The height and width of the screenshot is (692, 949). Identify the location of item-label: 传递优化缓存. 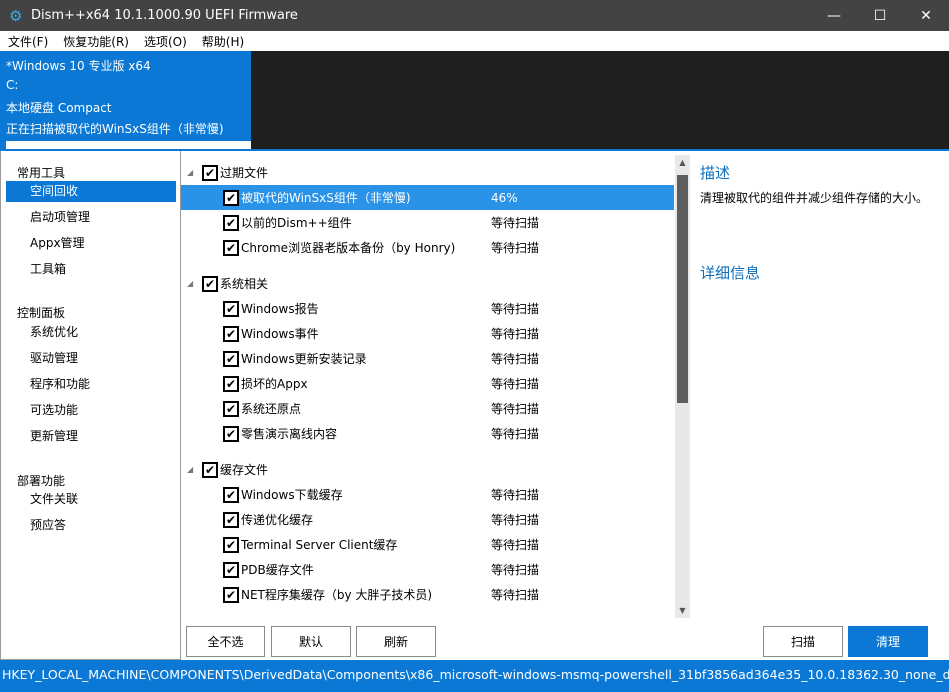
(277, 520).